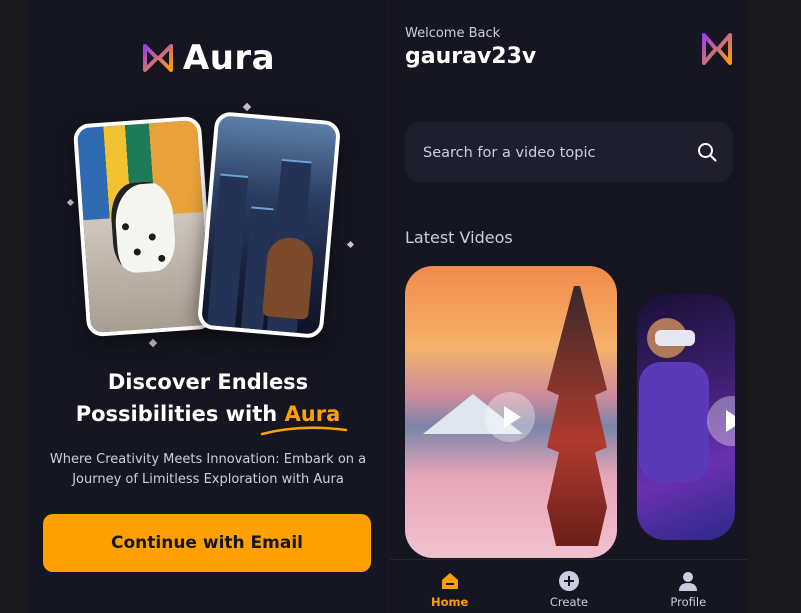 Image resolution: width=801 pixels, height=613 pixels. I want to click on hero-image-collage, so click(211, 227).